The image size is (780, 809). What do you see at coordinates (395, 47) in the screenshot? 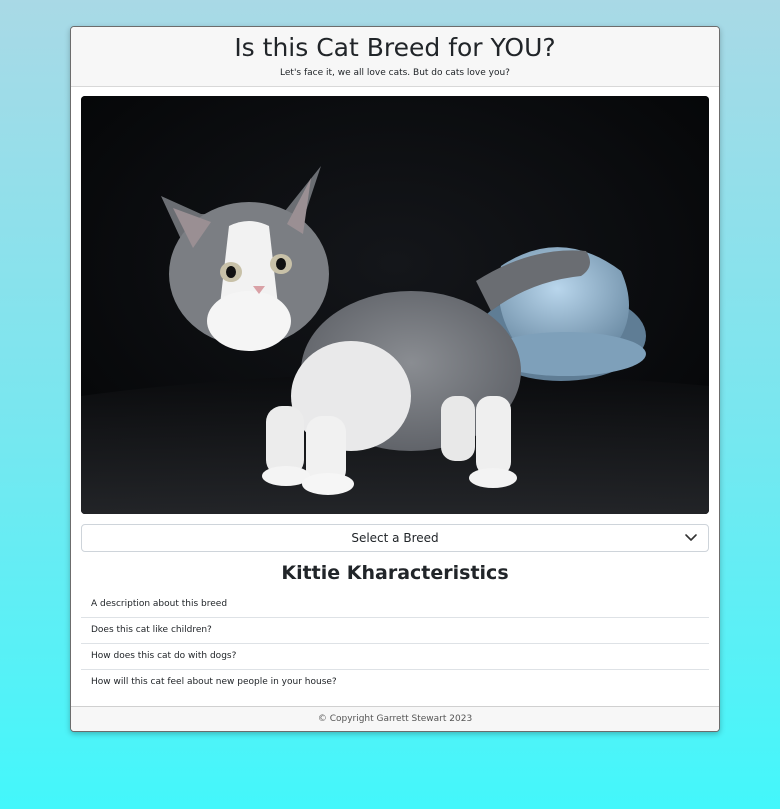
I see `page-title: Is this Cat Breed for YOU?` at bounding box center [395, 47].